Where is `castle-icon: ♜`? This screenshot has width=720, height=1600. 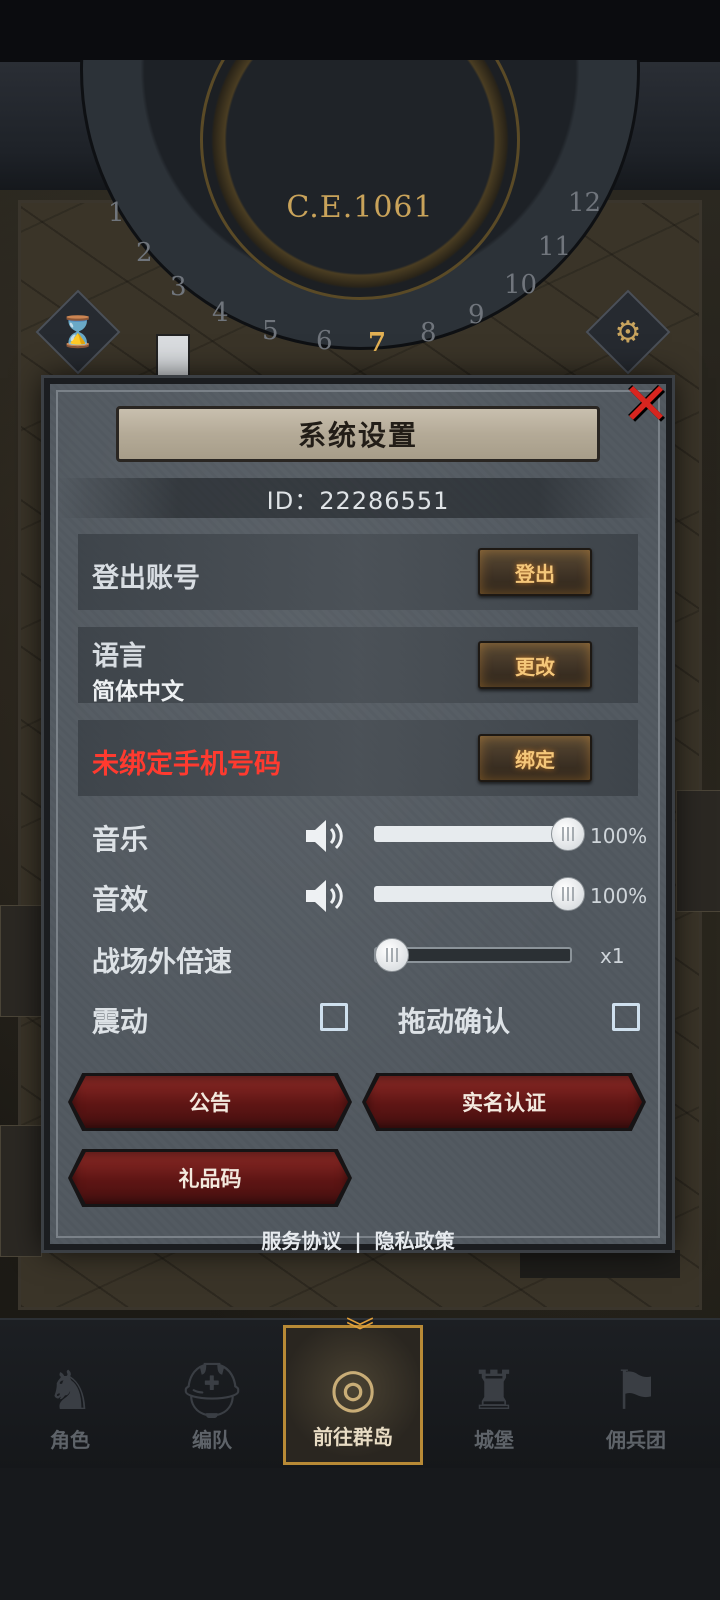
castle-icon: ♜ is located at coordinates (494, 1390).